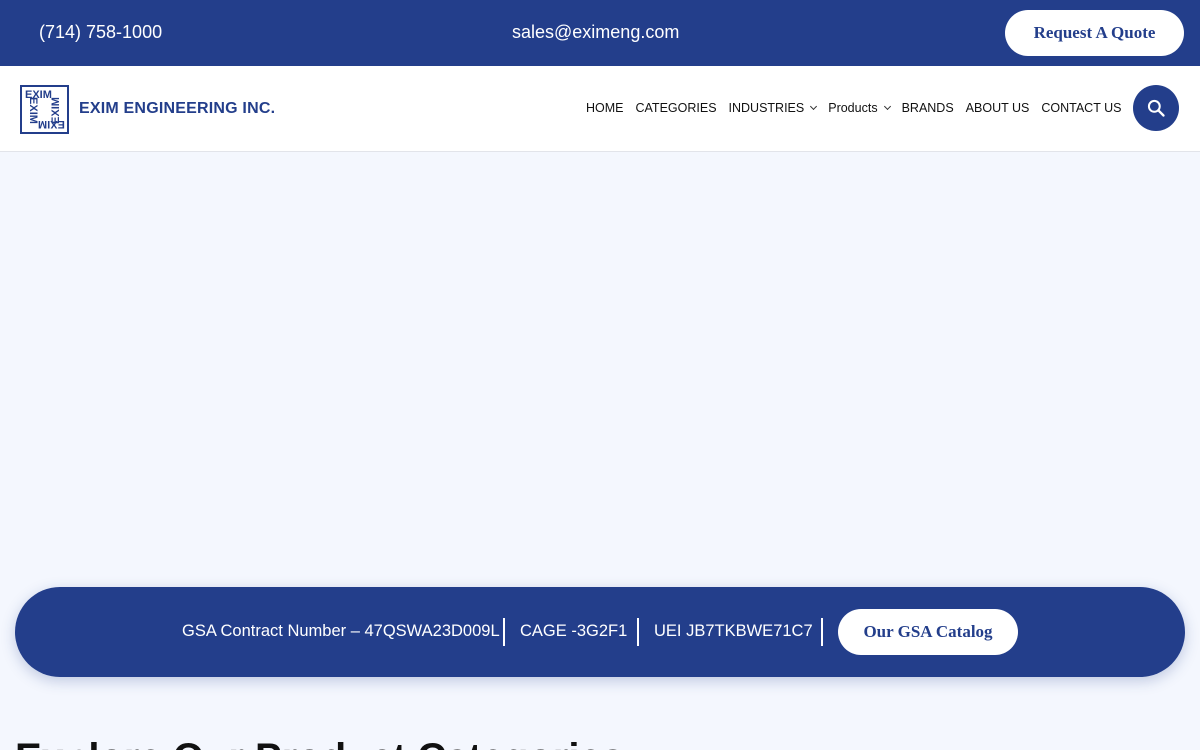  I want to click on nav-contact-us: CONTACT US, so click(1081, 108).